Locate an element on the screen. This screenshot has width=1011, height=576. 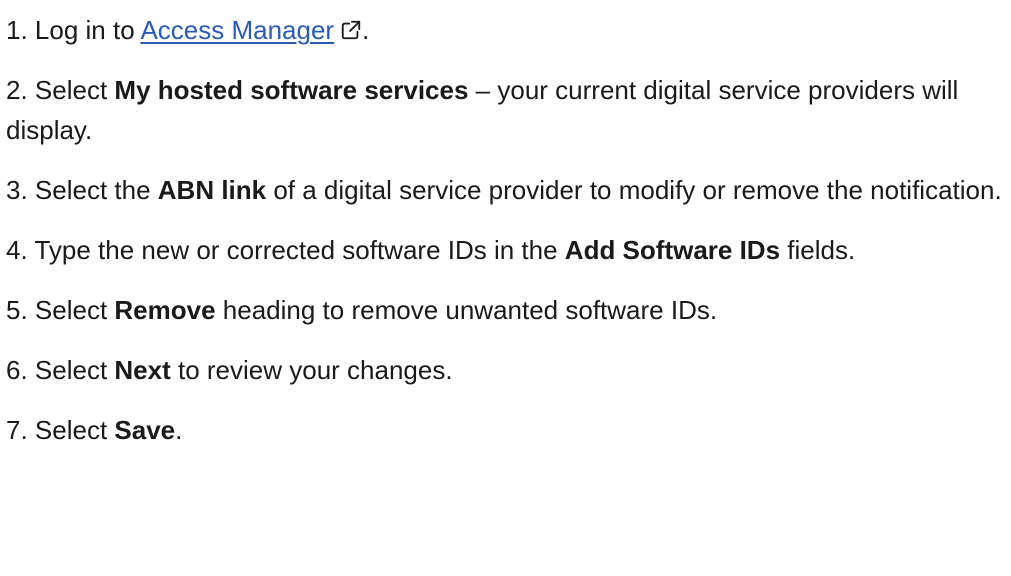
step-1-suffix: . is located at coordinates (366, 30).